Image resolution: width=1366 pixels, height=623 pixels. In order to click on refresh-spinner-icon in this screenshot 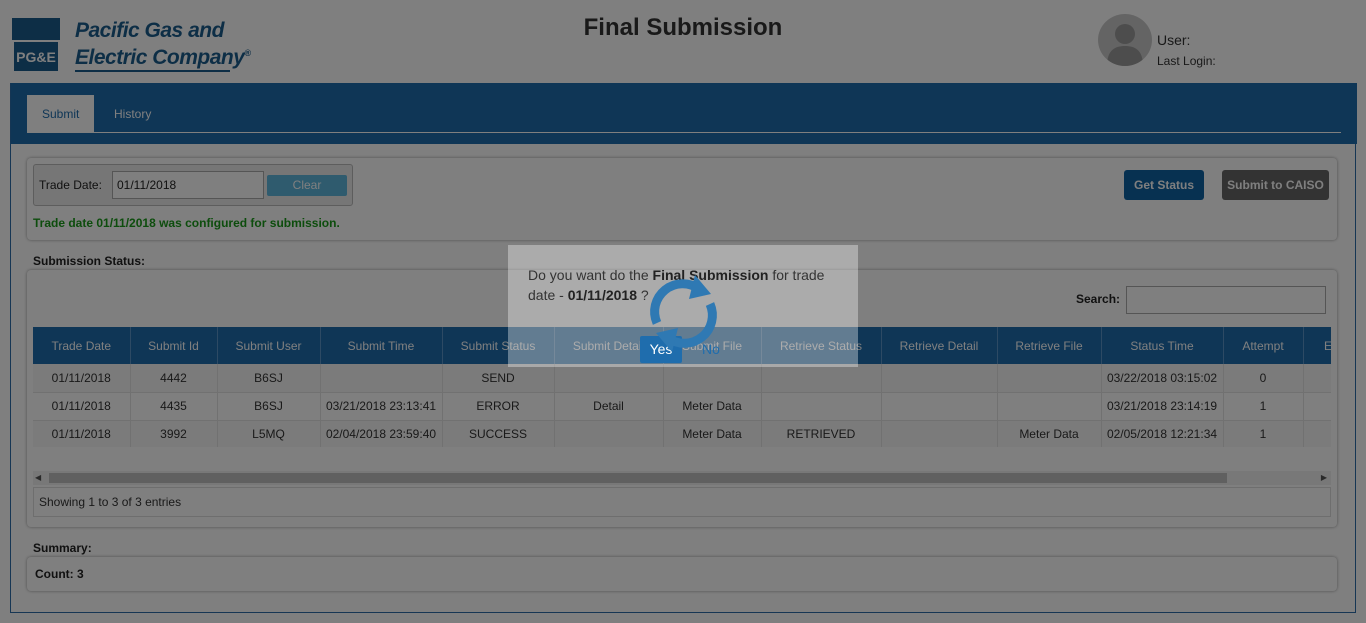, I will do `click(683, 313)`.